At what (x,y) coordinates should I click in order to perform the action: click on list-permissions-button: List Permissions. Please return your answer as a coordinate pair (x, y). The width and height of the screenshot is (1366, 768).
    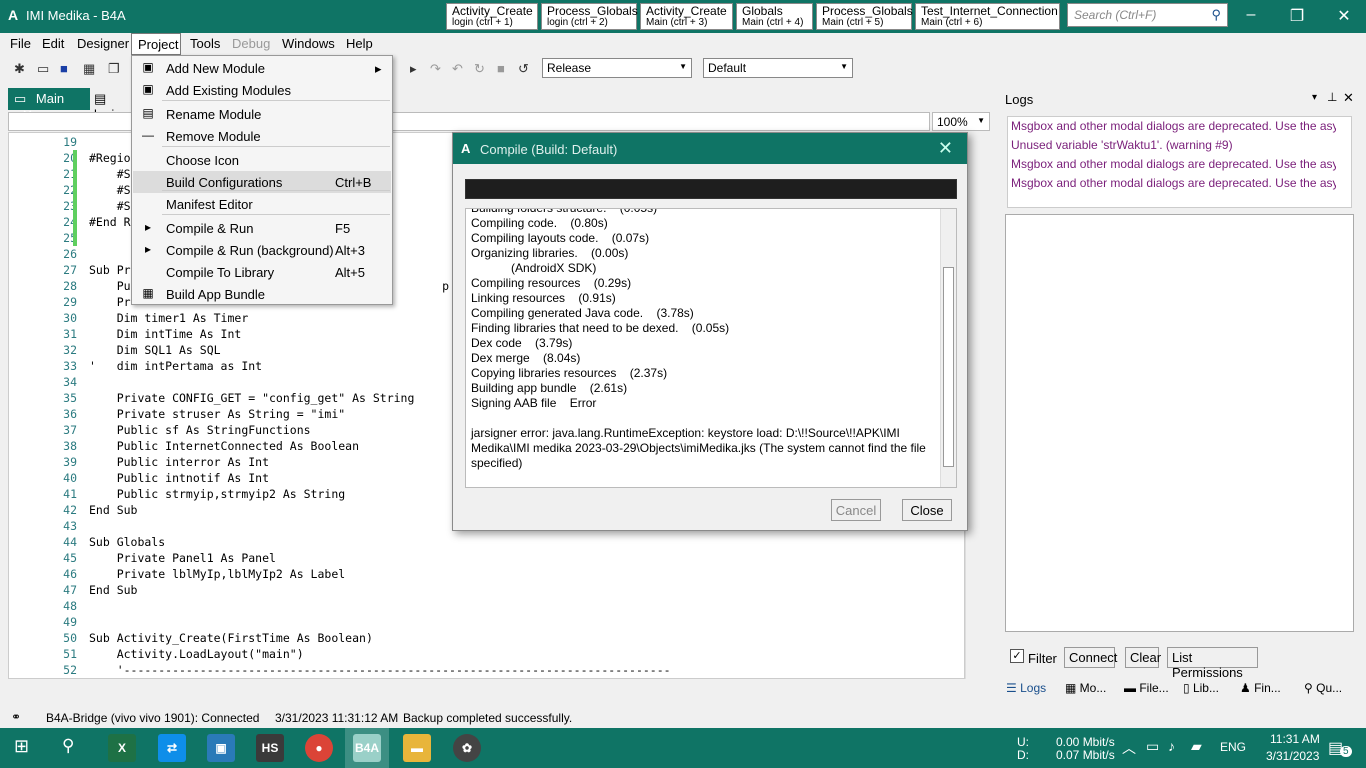
    Looking at the image, I should click on (1212, 663).